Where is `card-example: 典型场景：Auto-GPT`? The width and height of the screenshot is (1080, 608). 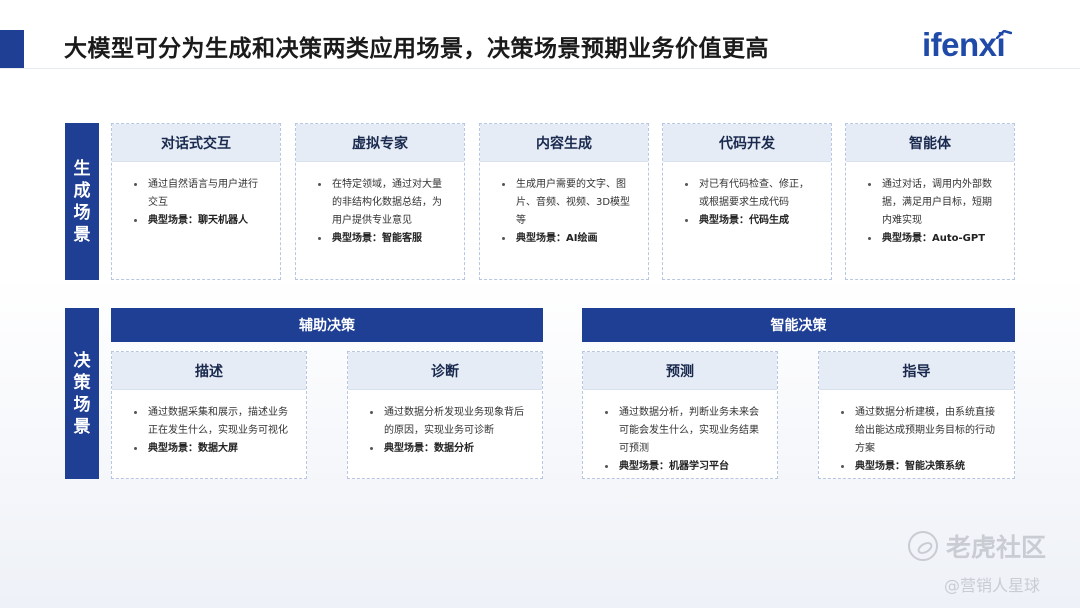 card-example: 典型场景：Auto-GPT is located at coordinates (934, 239).